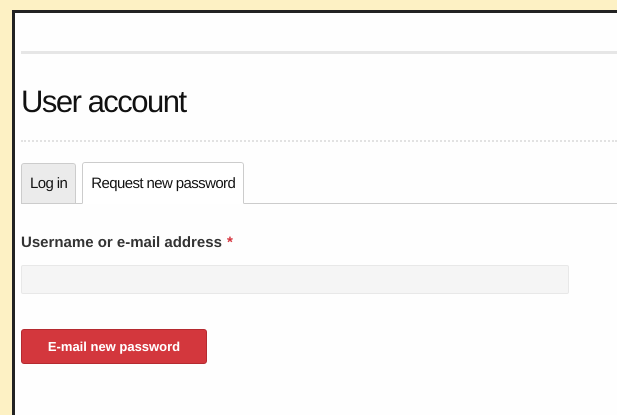 This screenshot has width=617, height=415. Describe the element at coordinates (104, 102) in the screenshot. I see `page-title: User account` at that location.